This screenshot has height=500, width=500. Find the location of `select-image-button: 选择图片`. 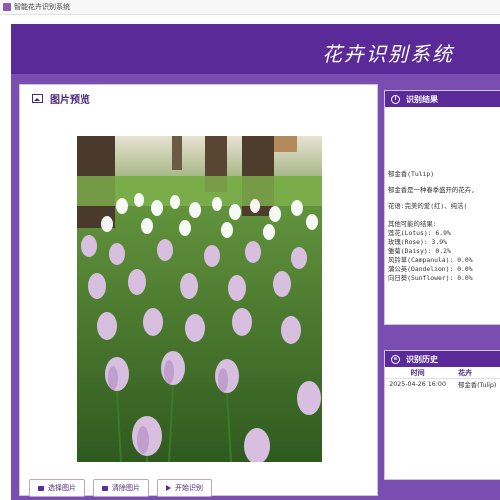

select-image-button: 选择图片 is located at coordinates (57, 488).